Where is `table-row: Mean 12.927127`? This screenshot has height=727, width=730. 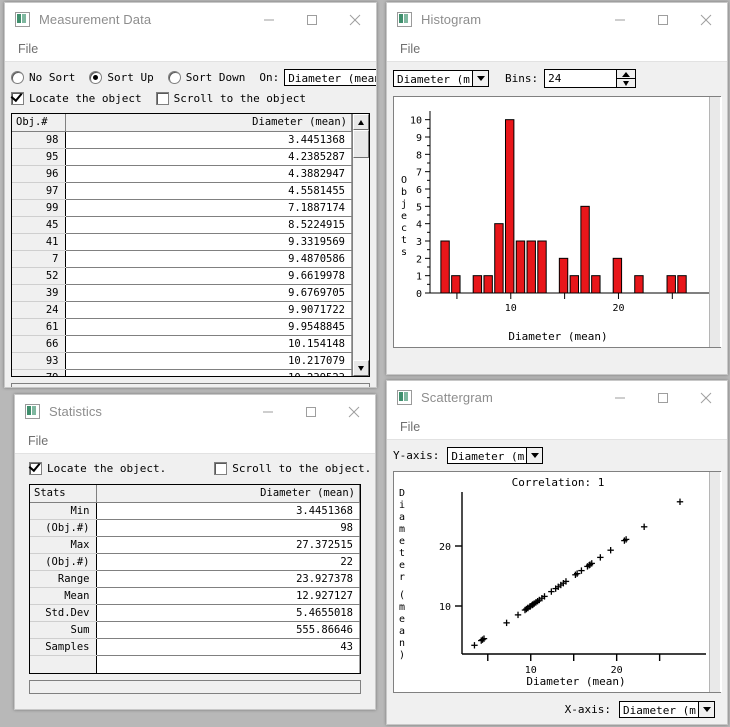 table-row: Mean 12.927127 is located at coordinates (195, 596).